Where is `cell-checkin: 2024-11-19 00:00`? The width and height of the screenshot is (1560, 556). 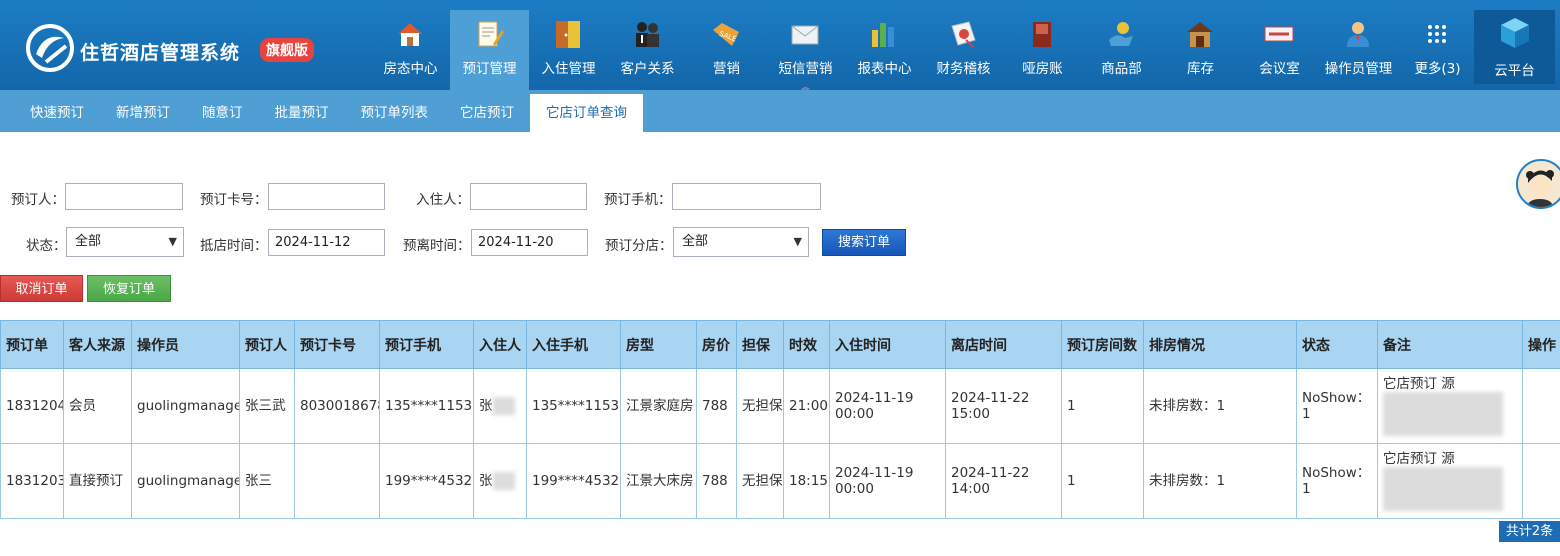
cell-checkin: 2024-11-19 00:00 is located at coordinates (887, 406).